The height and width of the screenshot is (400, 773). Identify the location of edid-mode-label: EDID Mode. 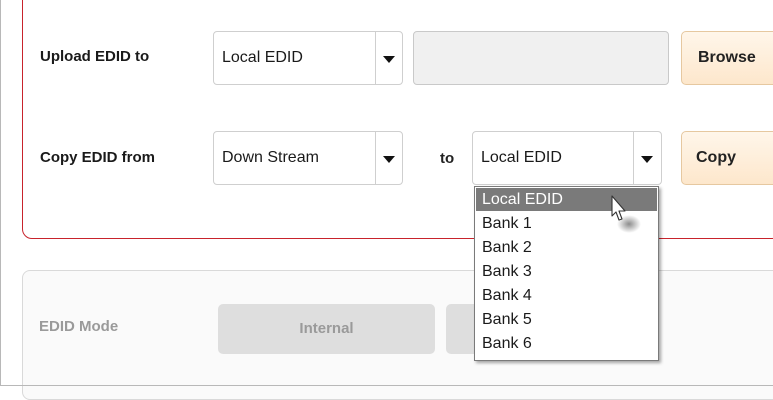
(79, 326).